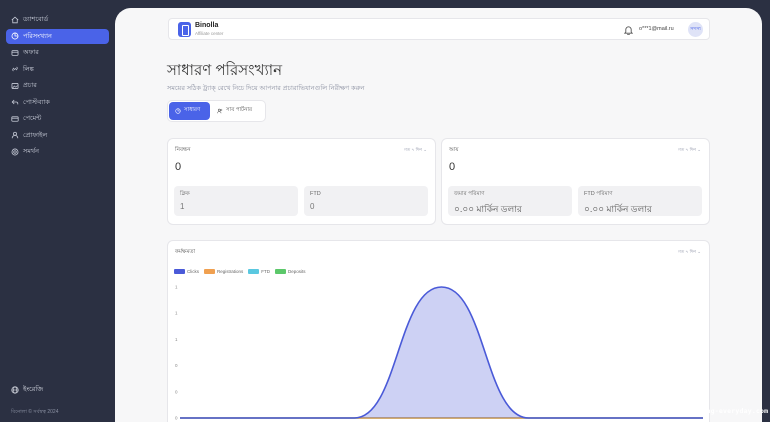 This screenshot has width=770, height=422. I want to click on users-icon, so click(220, 111).